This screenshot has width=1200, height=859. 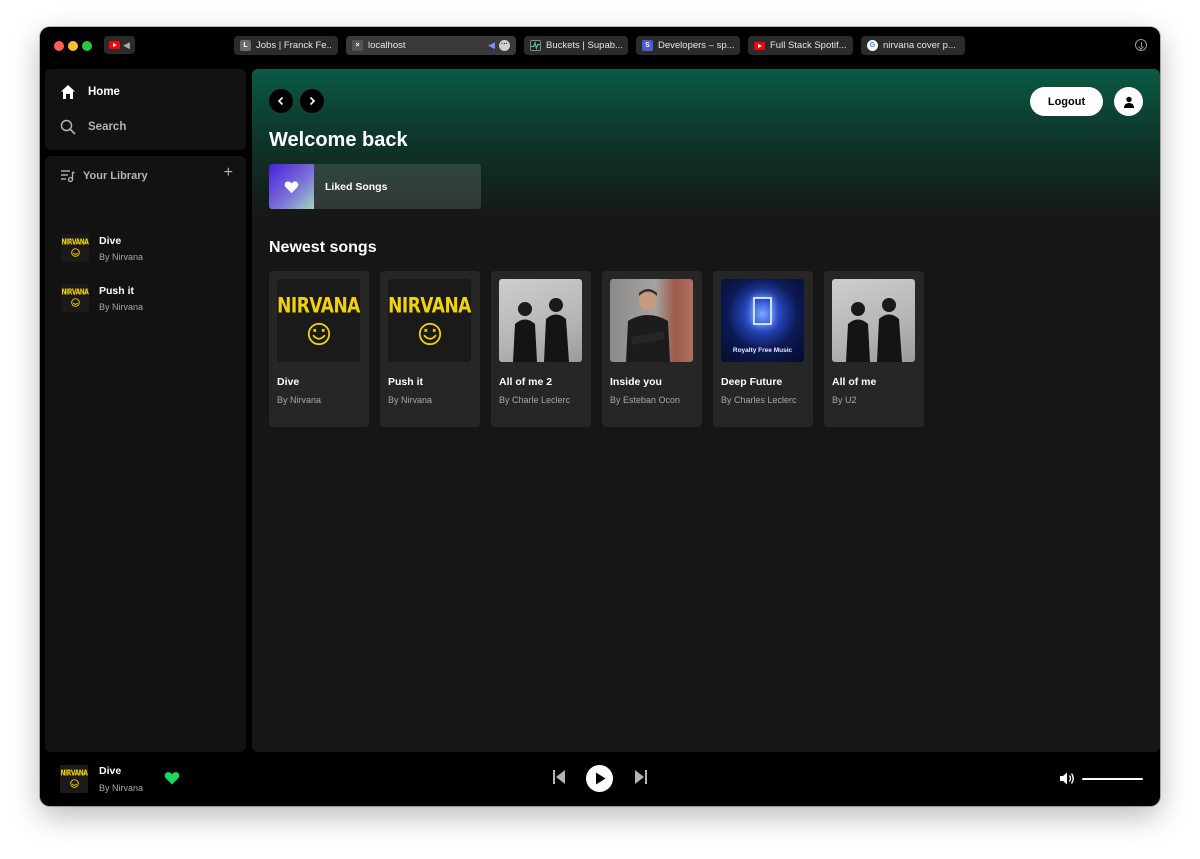 What do you see at coordinates (1141, 45) in the screenshot?
I see `download-icon` at bounding box center [1141, 45].